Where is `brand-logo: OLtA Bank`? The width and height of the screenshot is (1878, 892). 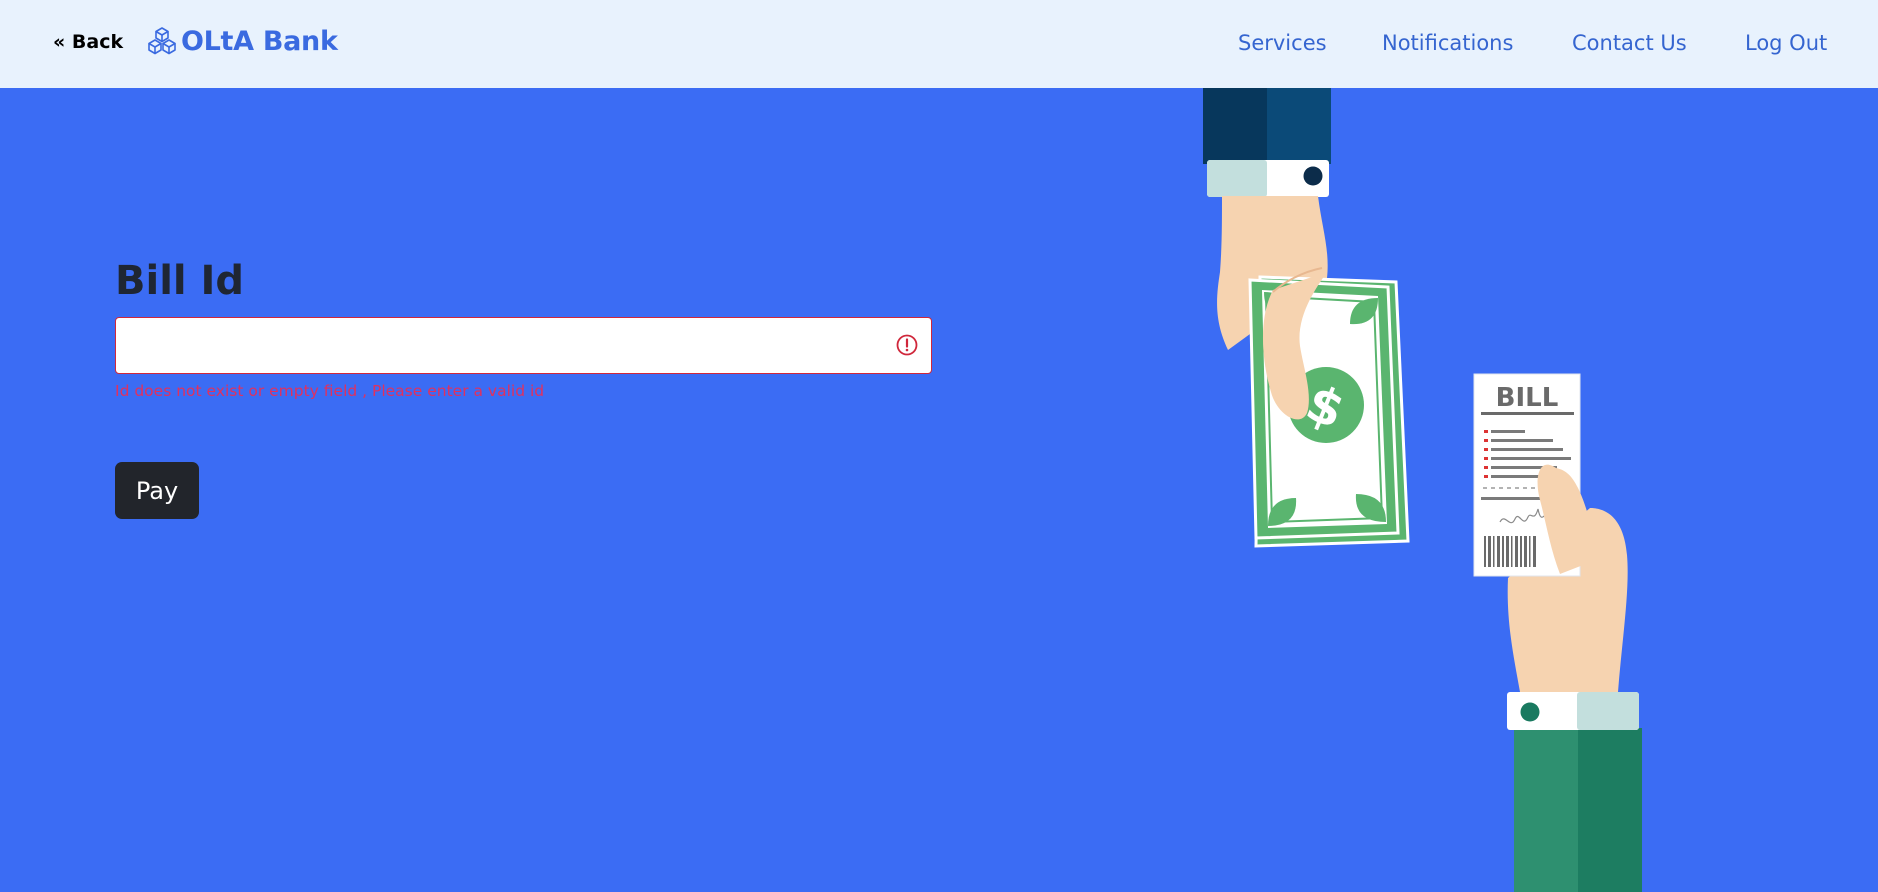 brand-logo: OLtA Bank is located at coordinates (242, 41).